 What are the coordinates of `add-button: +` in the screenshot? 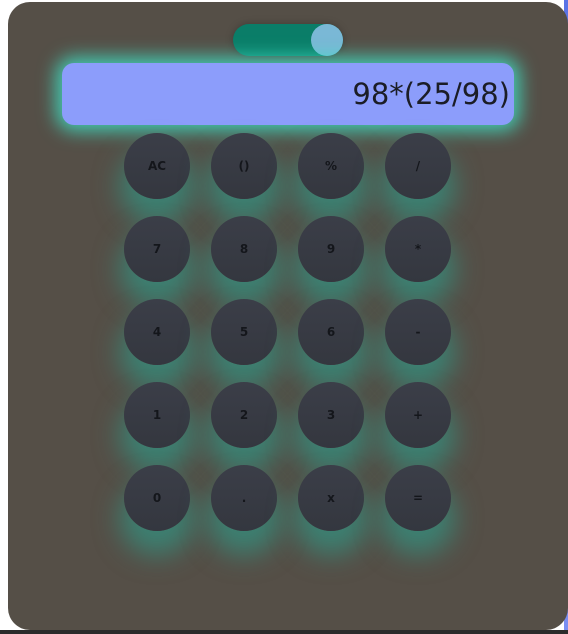 It's located at (418, 415).